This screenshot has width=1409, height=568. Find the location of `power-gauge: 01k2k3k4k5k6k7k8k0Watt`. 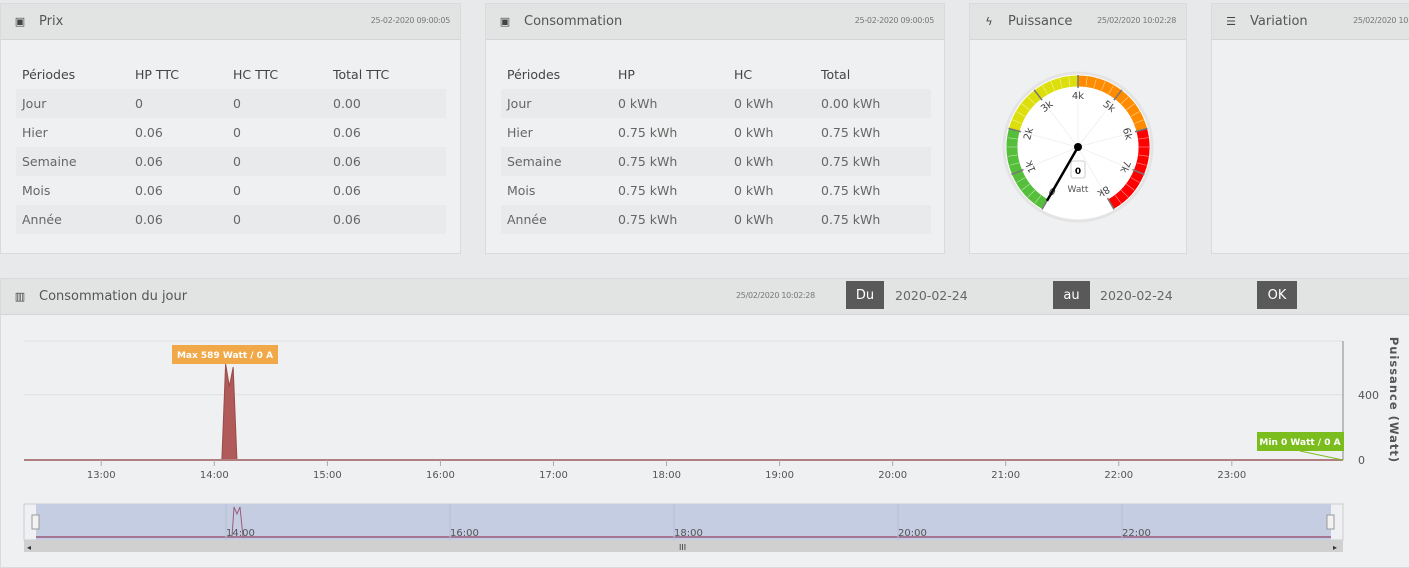

power-gauge: 01k2k3k4k5k6k7k8k0Watt is located at coordinates (1078, 147).